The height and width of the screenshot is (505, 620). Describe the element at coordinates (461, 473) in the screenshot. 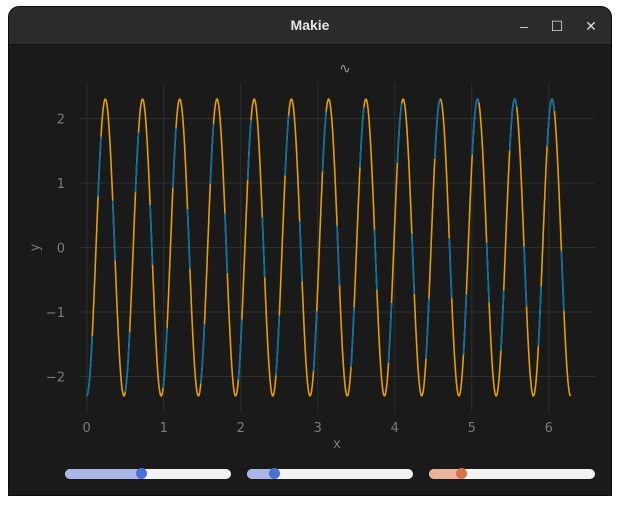

I see `slider-3-knob` at that location.